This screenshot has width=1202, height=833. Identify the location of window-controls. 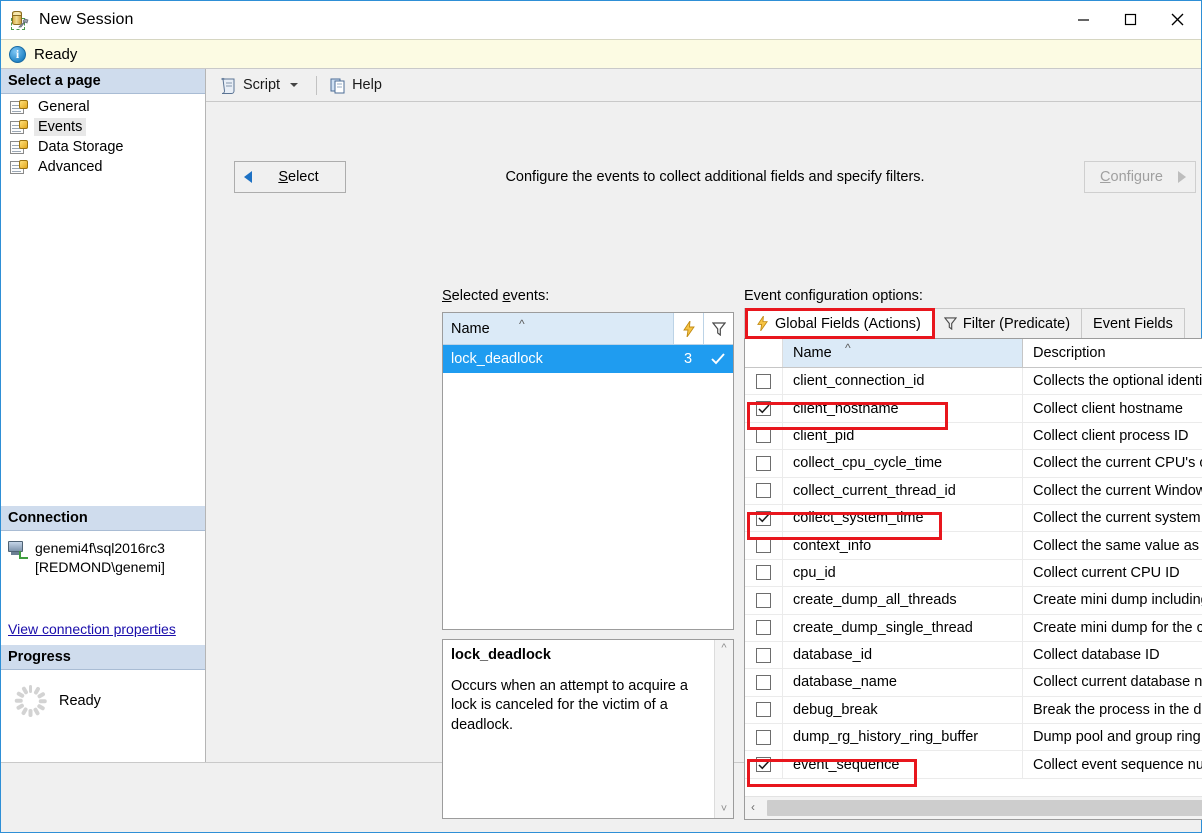
(1130, 19).